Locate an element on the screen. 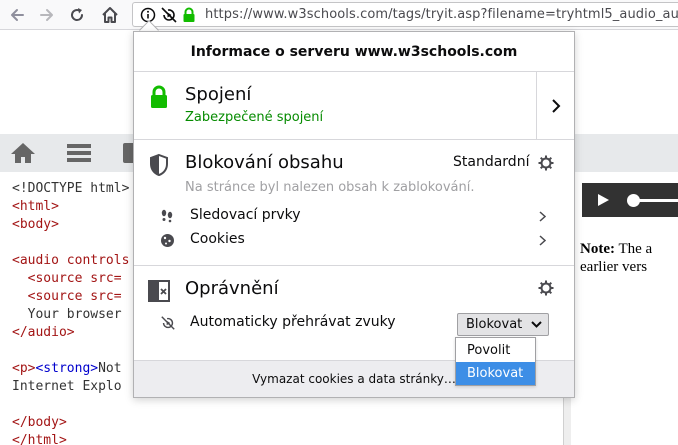  forward-button is located at coordinates (47, 15).